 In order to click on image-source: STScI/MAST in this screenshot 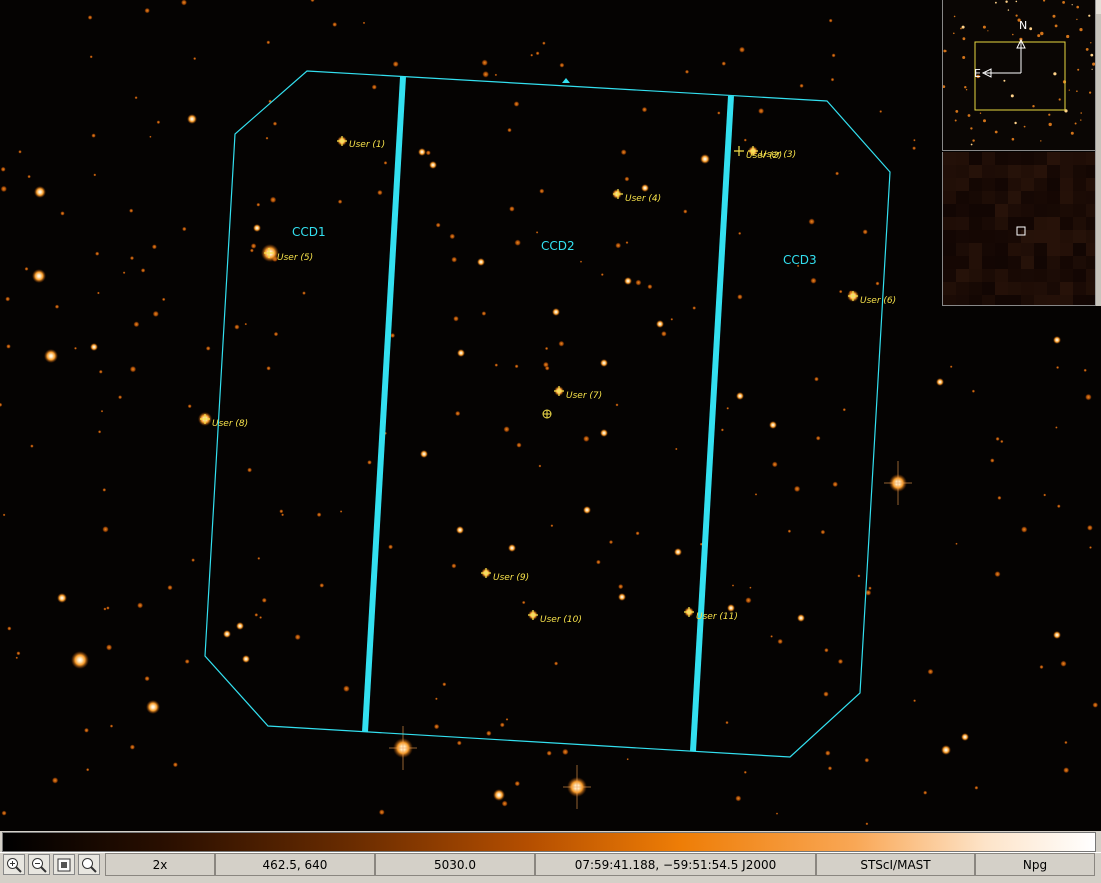, I will do `click(895, 864)`.